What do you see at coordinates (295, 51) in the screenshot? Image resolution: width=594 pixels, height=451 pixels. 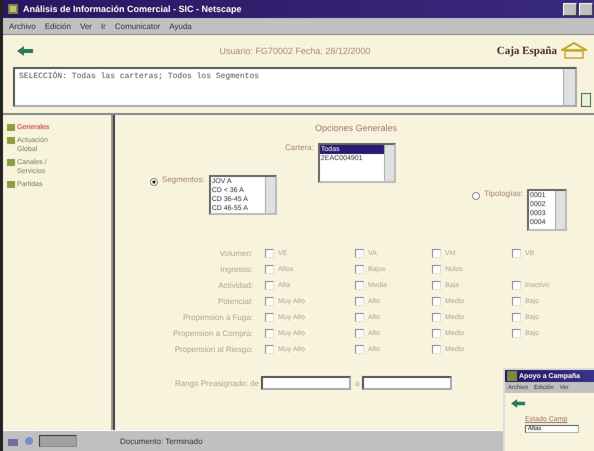 I see `user-info: Usuario: FG70002 Fecha: 28/12/2000` at bounding box center [295, 51].